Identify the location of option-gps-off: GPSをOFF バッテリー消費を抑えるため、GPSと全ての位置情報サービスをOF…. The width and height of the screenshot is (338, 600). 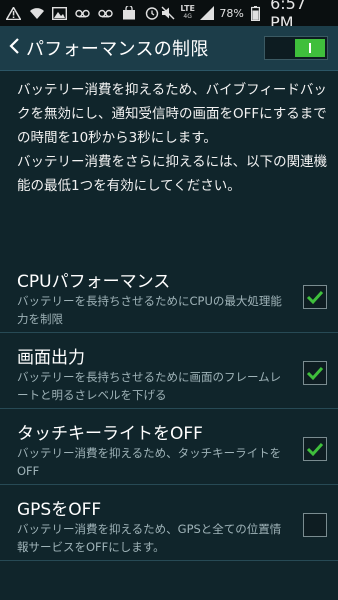
(169, 525).